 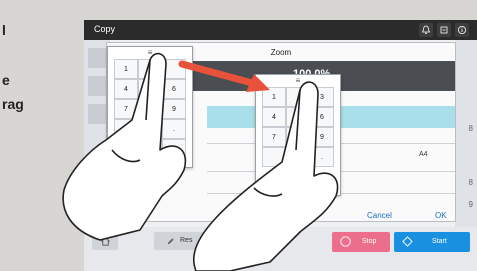 I want to click on paper-tile, so click(x=97, y=86).